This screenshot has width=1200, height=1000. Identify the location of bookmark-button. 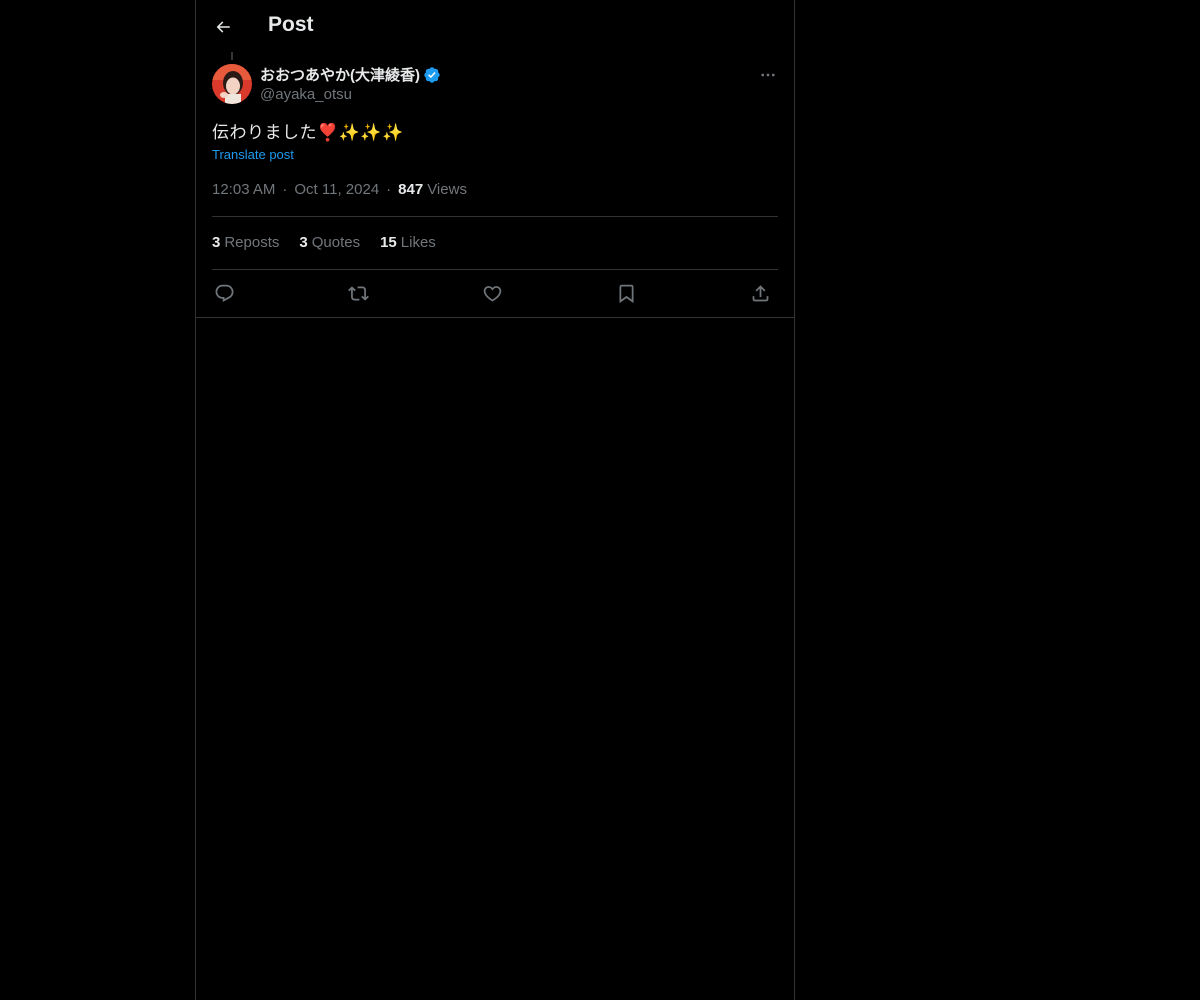
(626, 293).